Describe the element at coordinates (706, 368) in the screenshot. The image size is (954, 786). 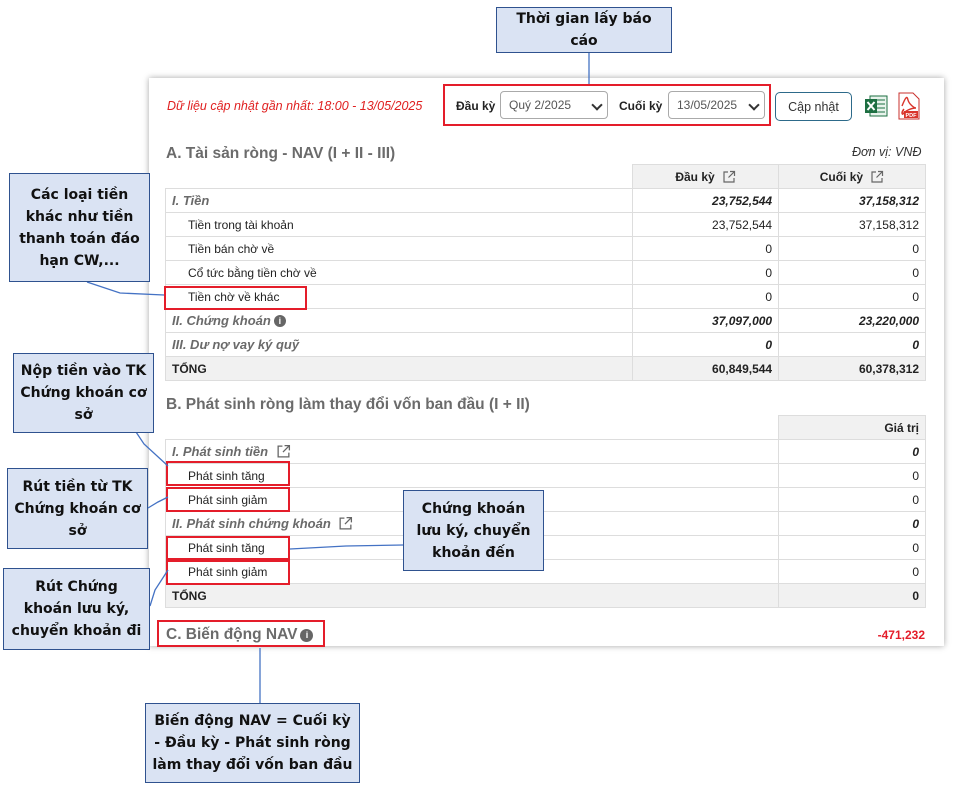
I see `row-start-value: 60,849,544` at that location.